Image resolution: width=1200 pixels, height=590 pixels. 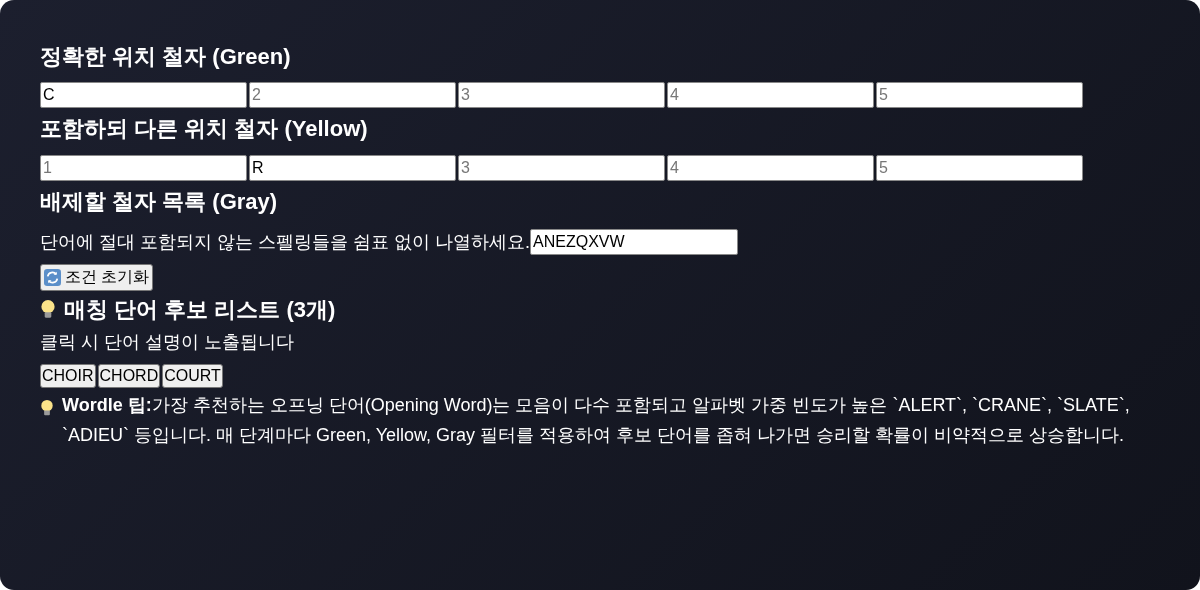 What do you see at coordinates (285, 243) in the screenshot?
I see `field-label: 단어에 절대 포함되지 않는 스펠링들을 쉼표 없이 나열하세요.` at bounding box center [285, 243].